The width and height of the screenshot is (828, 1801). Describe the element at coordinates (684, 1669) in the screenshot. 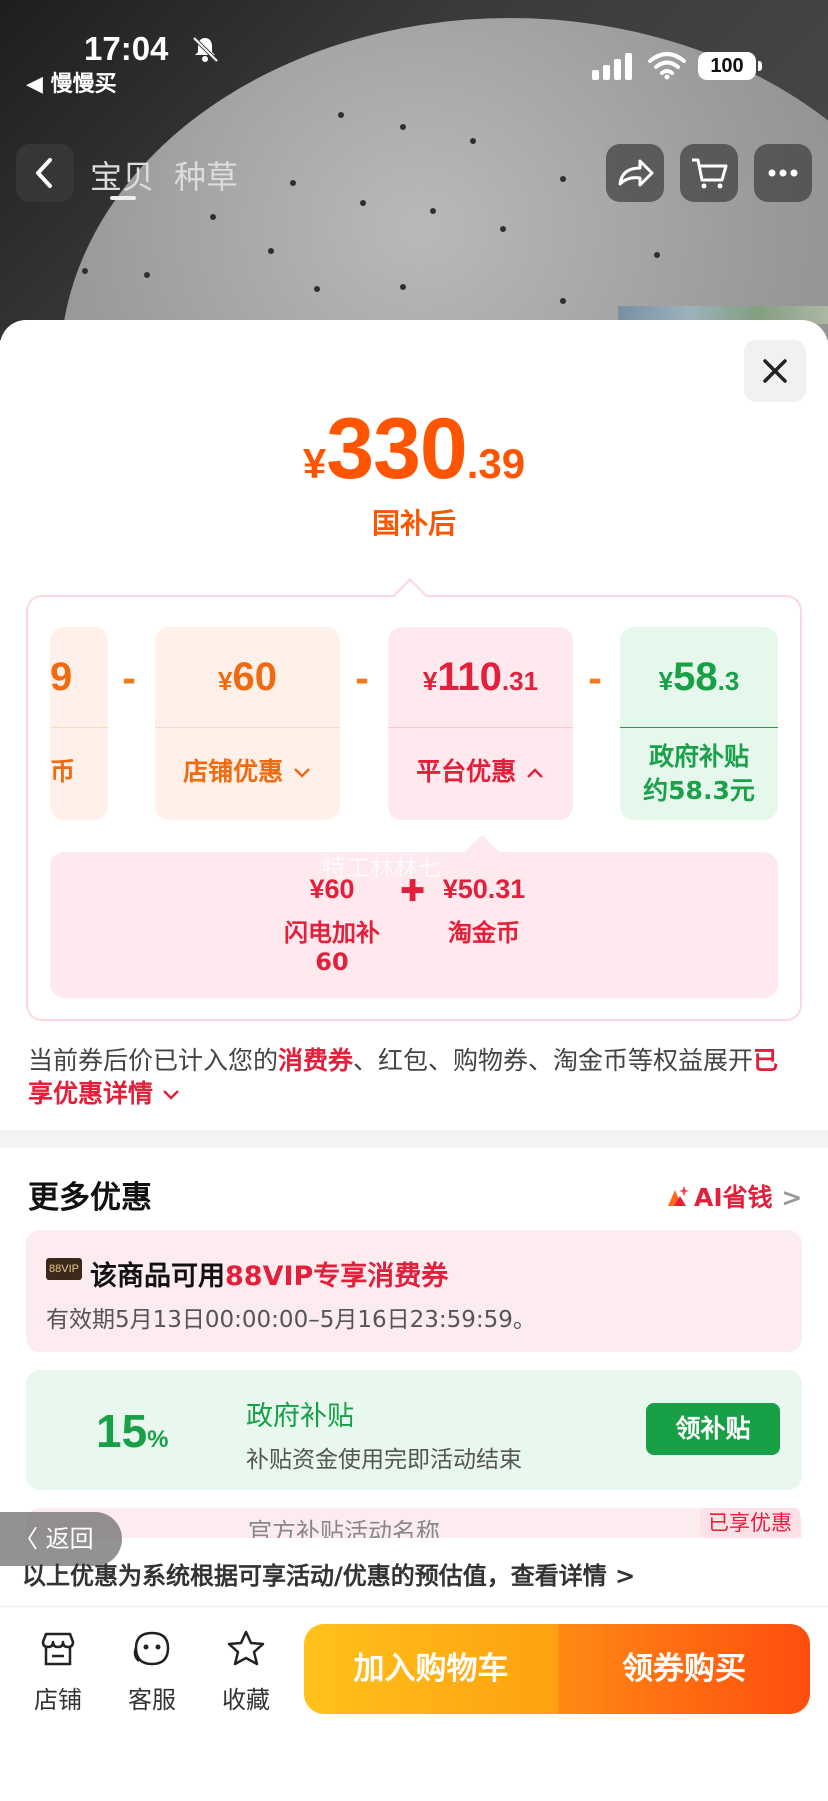

I see `coupon-buy-button: 领券购买` at that location.